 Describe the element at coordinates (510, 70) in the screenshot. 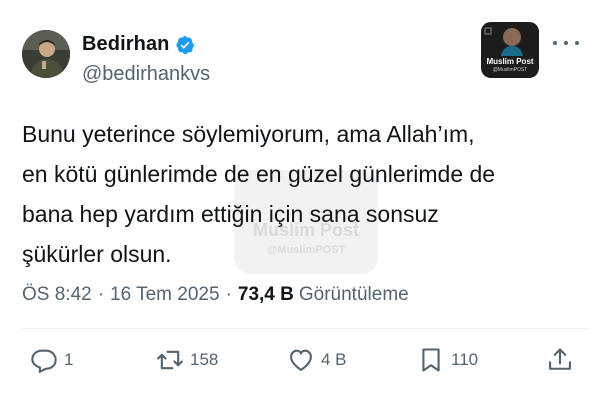

I see `watermark-logo-subtitle: @MuslimPOST` at that location.